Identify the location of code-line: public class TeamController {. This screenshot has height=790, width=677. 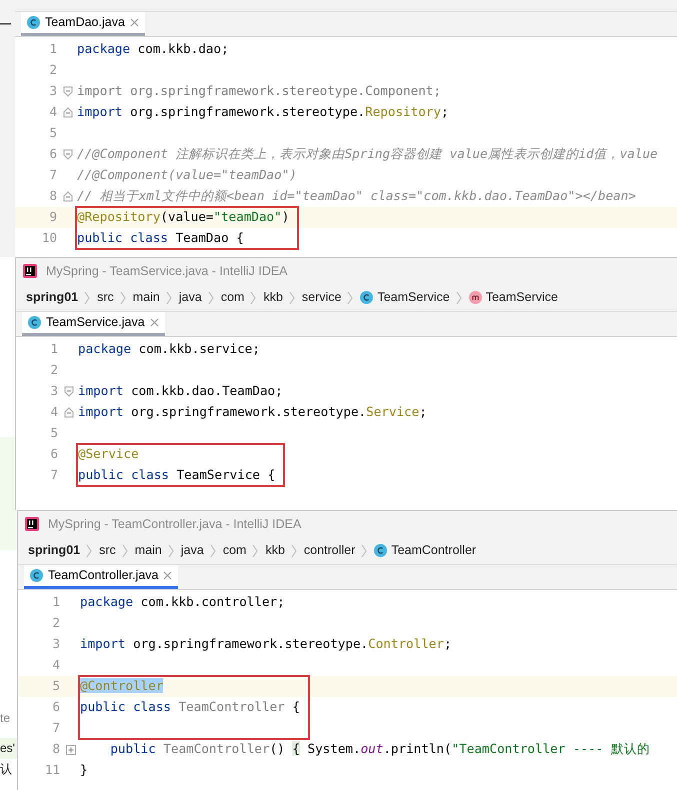
(189, 707).